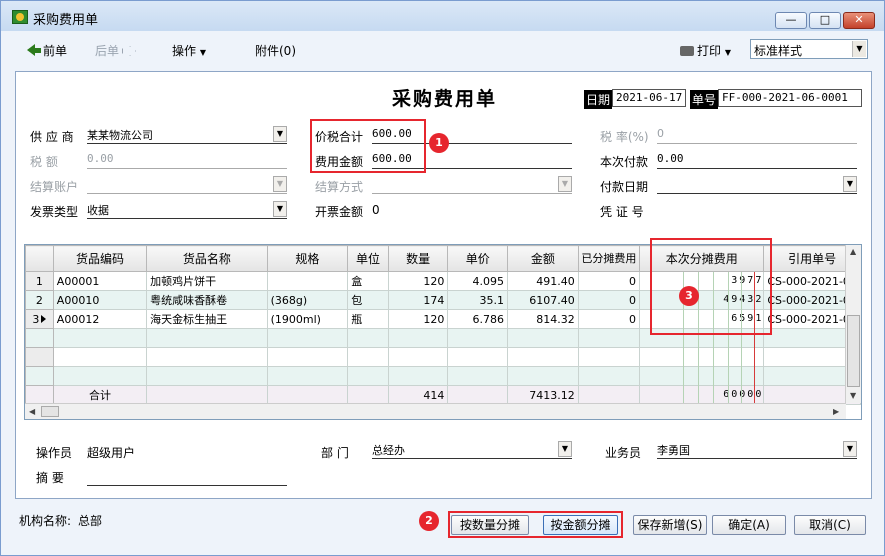  I want to click on scroll-up-icon: ▲, so click(853, 251).